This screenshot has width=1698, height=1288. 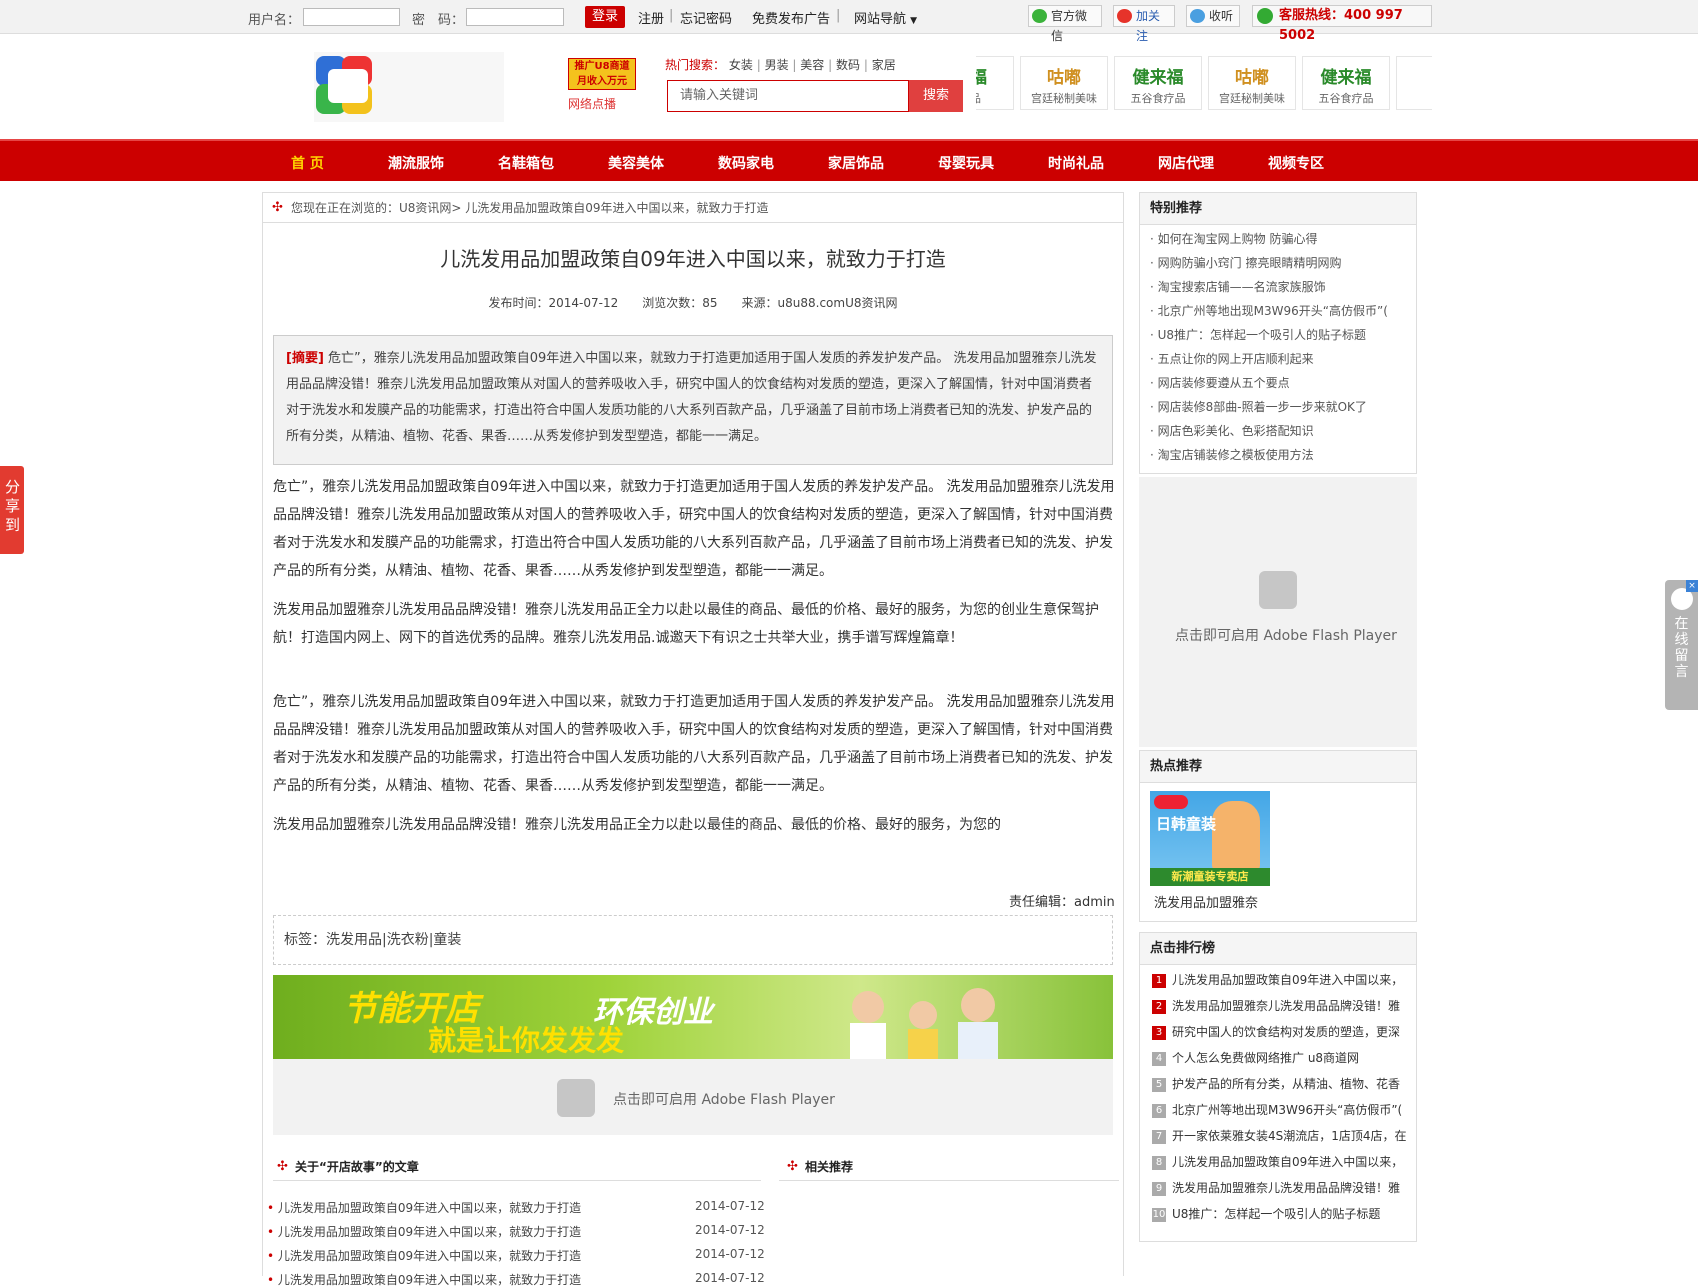 What do you see at coordinates (526, 163) in the screenshot?
I see `nav-shoes-bags: 名鞋箱包` at bounding box center [526, 163].